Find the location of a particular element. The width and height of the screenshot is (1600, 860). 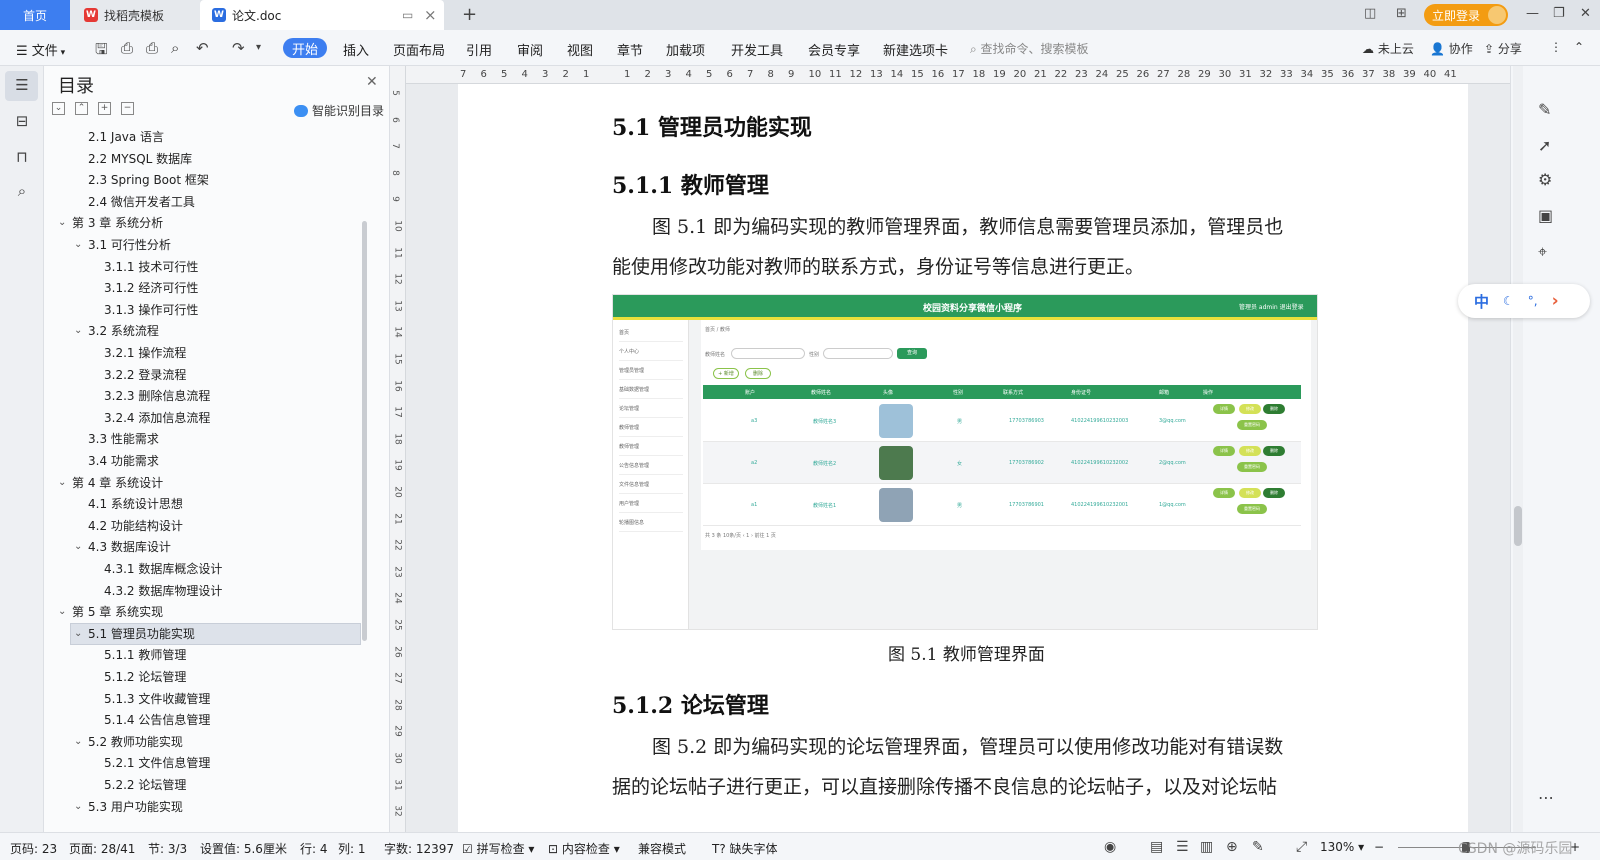

write-mode-icon: ✎ is located at coordinates (1258, 847).